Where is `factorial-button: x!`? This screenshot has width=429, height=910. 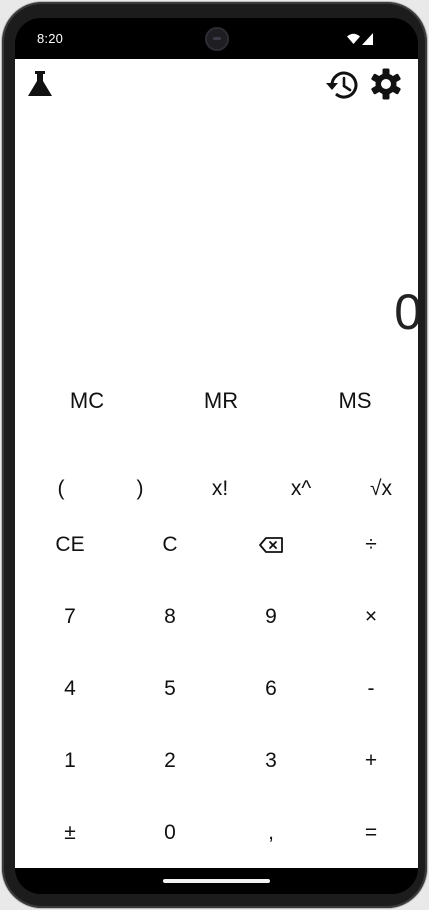 factorial-button: x! is located at coordinates (220, 489).